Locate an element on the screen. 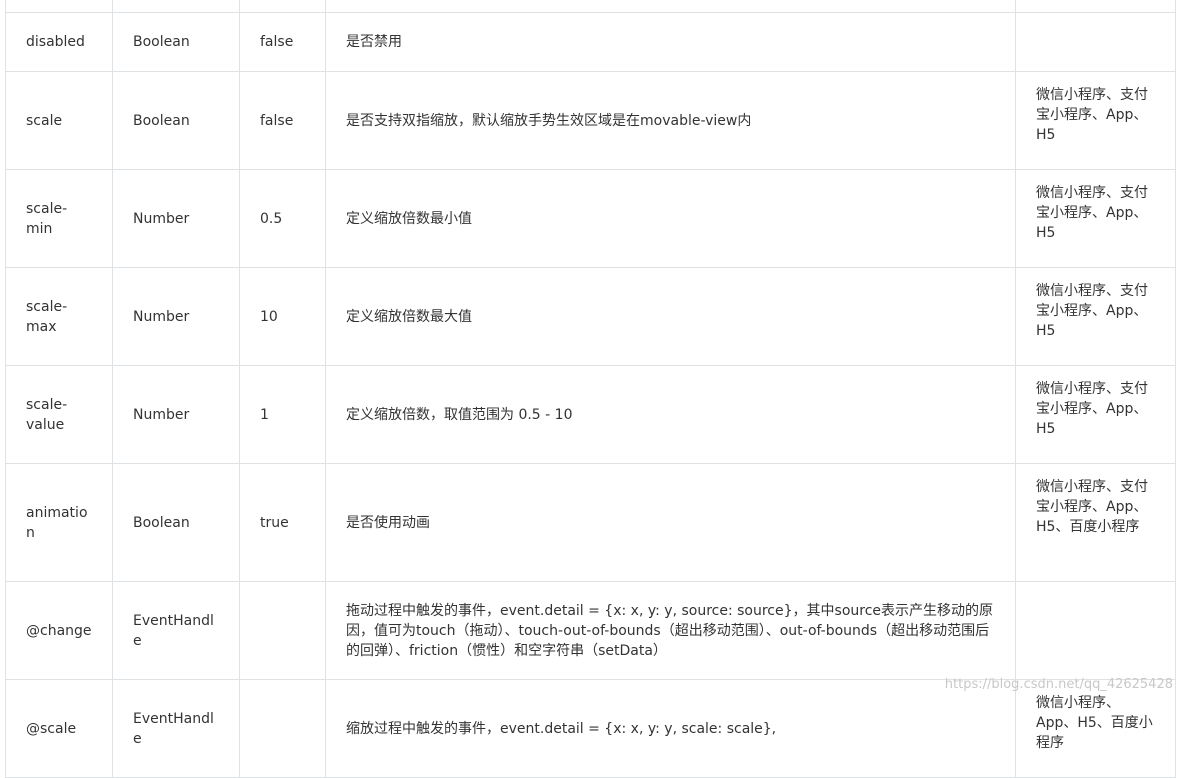 The image size is (1181, 778). attr-desc-cell: 定义缩放倍数最大值 is located at coordinates (670, 316).